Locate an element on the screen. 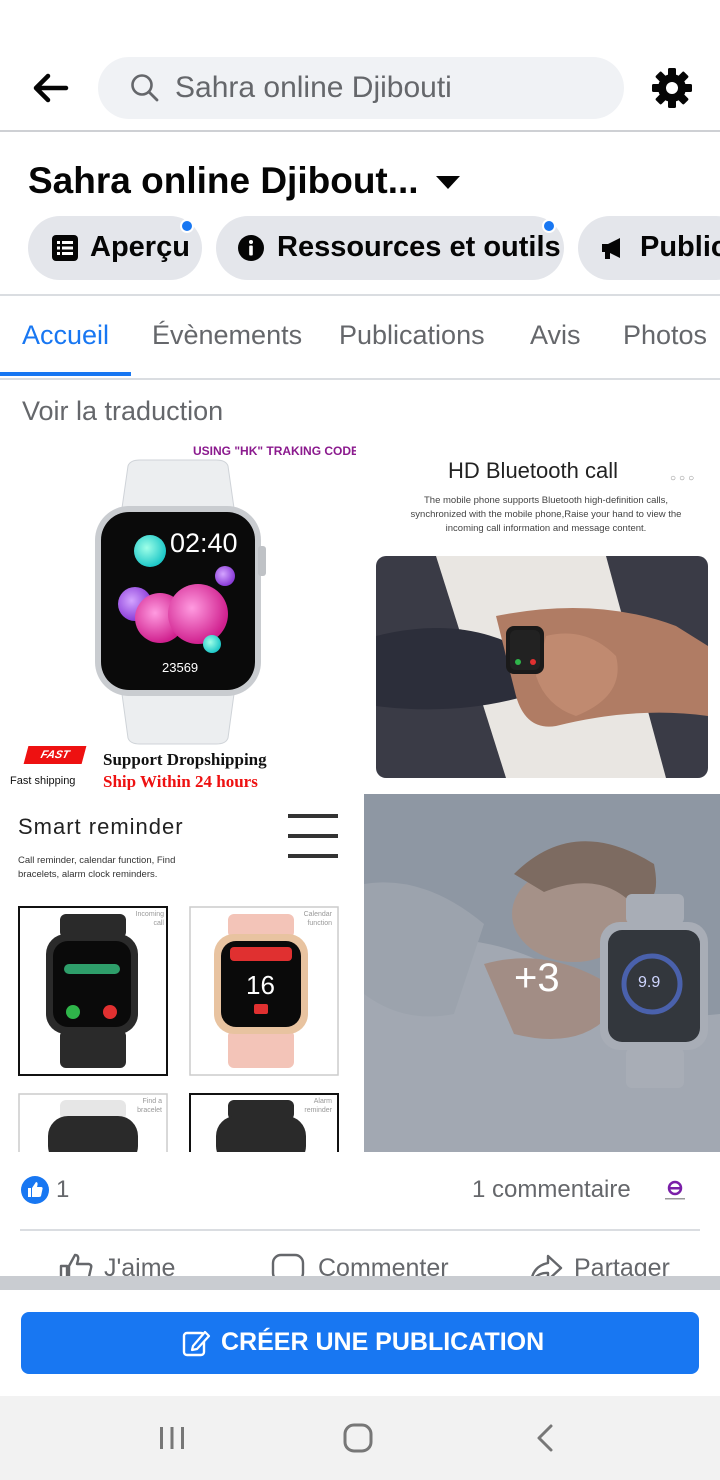 The width and height of the screenshot is (720, 1480). comment-count: 1 commentaire is located at coordinates (551, 1190).